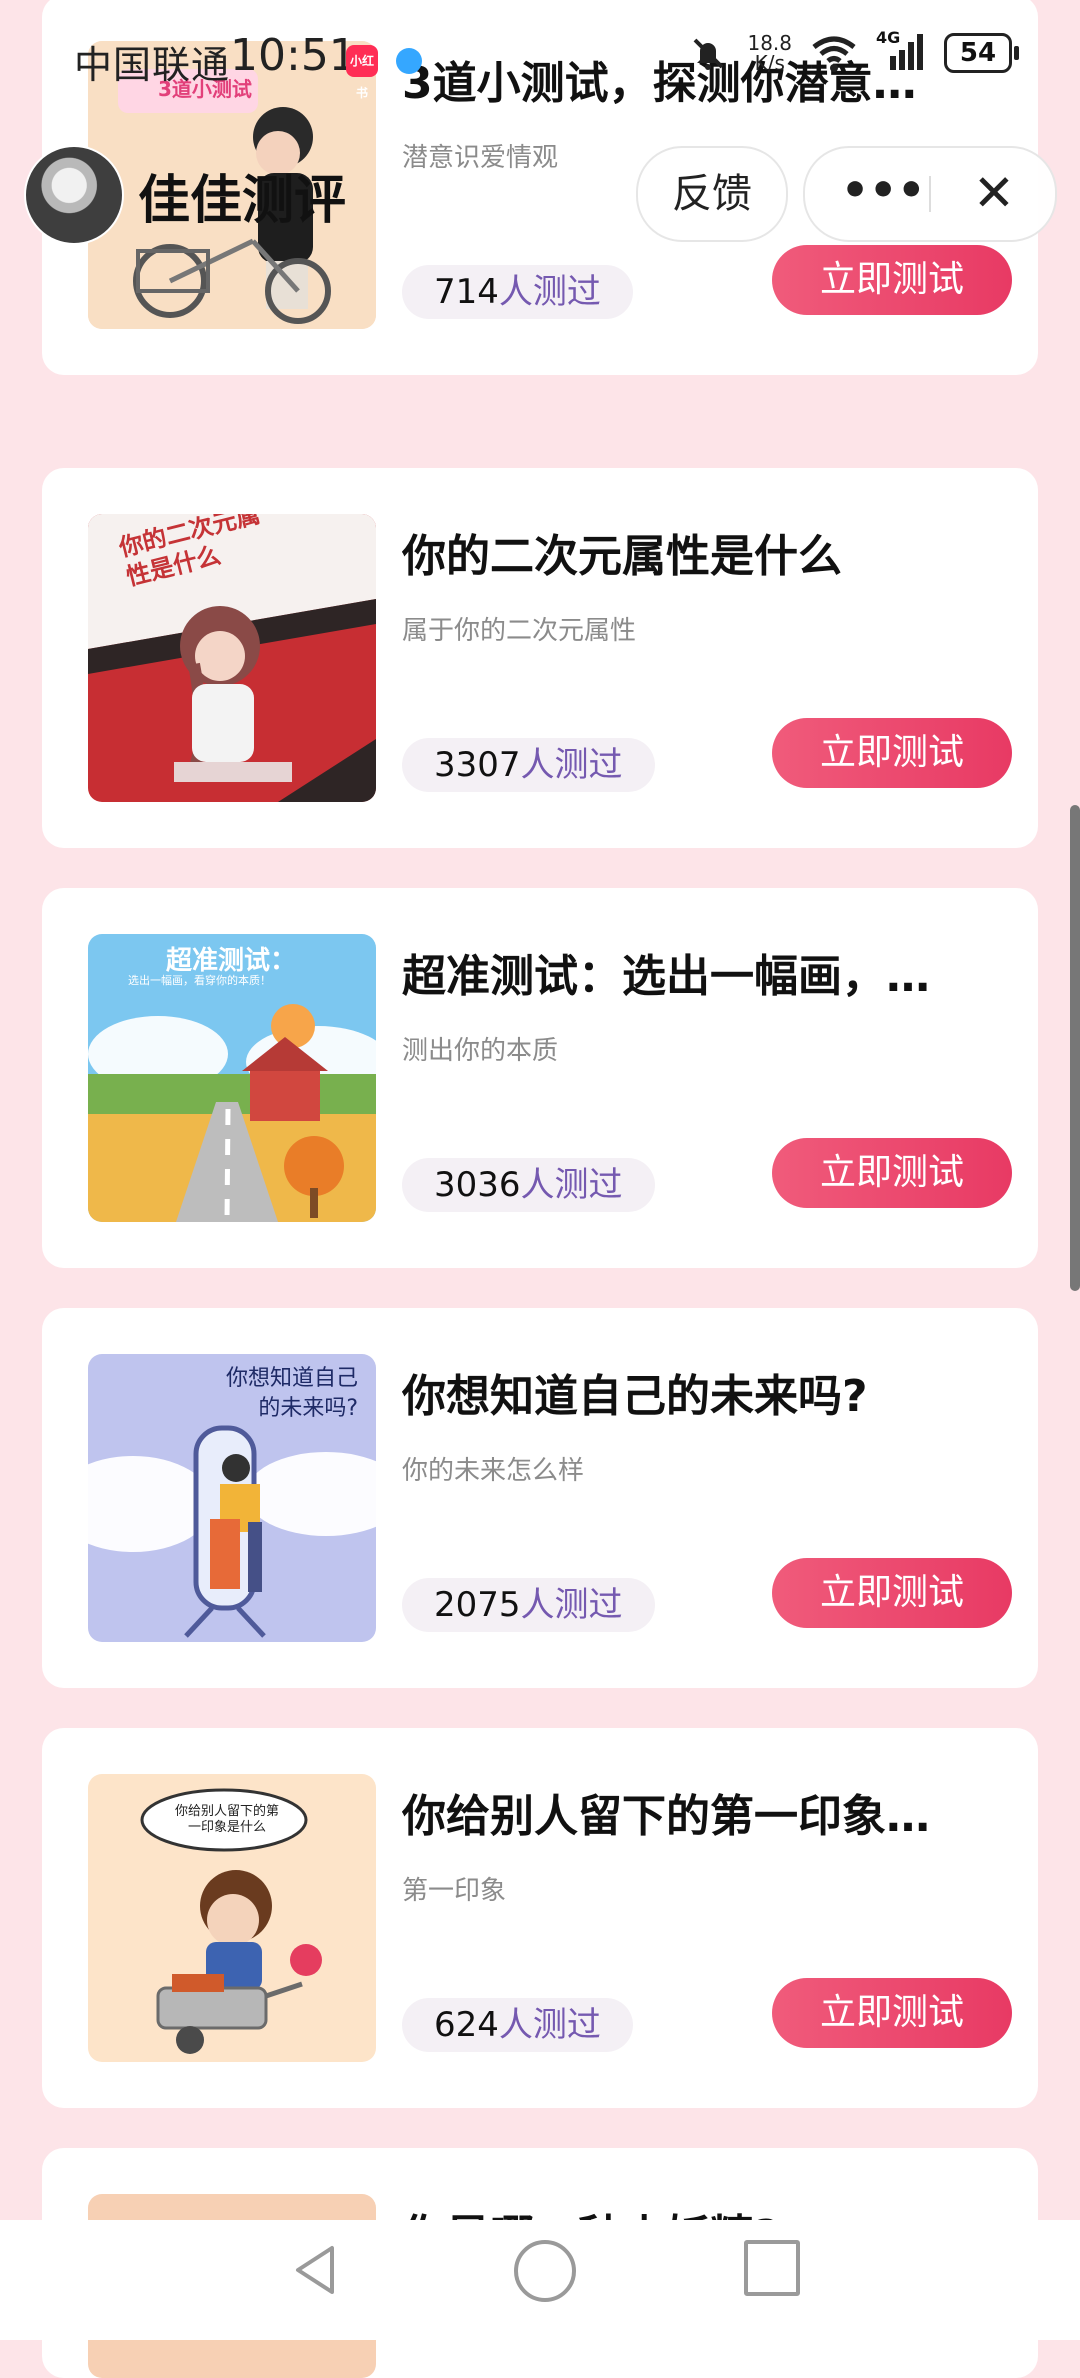 The width and height of the screenshot is (1080, 2378). Describe the element at coordinates (293, 55) in the screenshot. I see `status-time: 10:51` at that location.